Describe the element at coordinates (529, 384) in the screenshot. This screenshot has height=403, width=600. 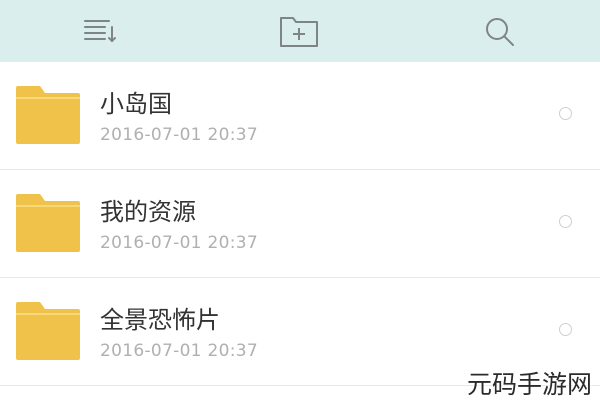
I see `site-watermark: 元码手游网` at that location.